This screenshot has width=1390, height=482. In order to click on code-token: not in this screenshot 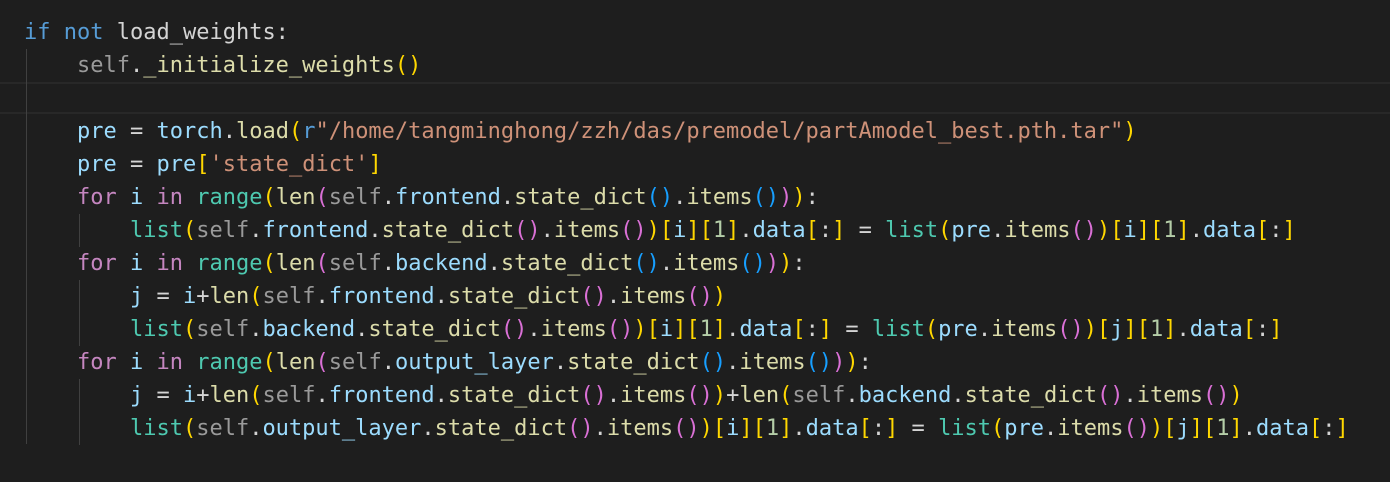, I will do `click(83, 32)`.